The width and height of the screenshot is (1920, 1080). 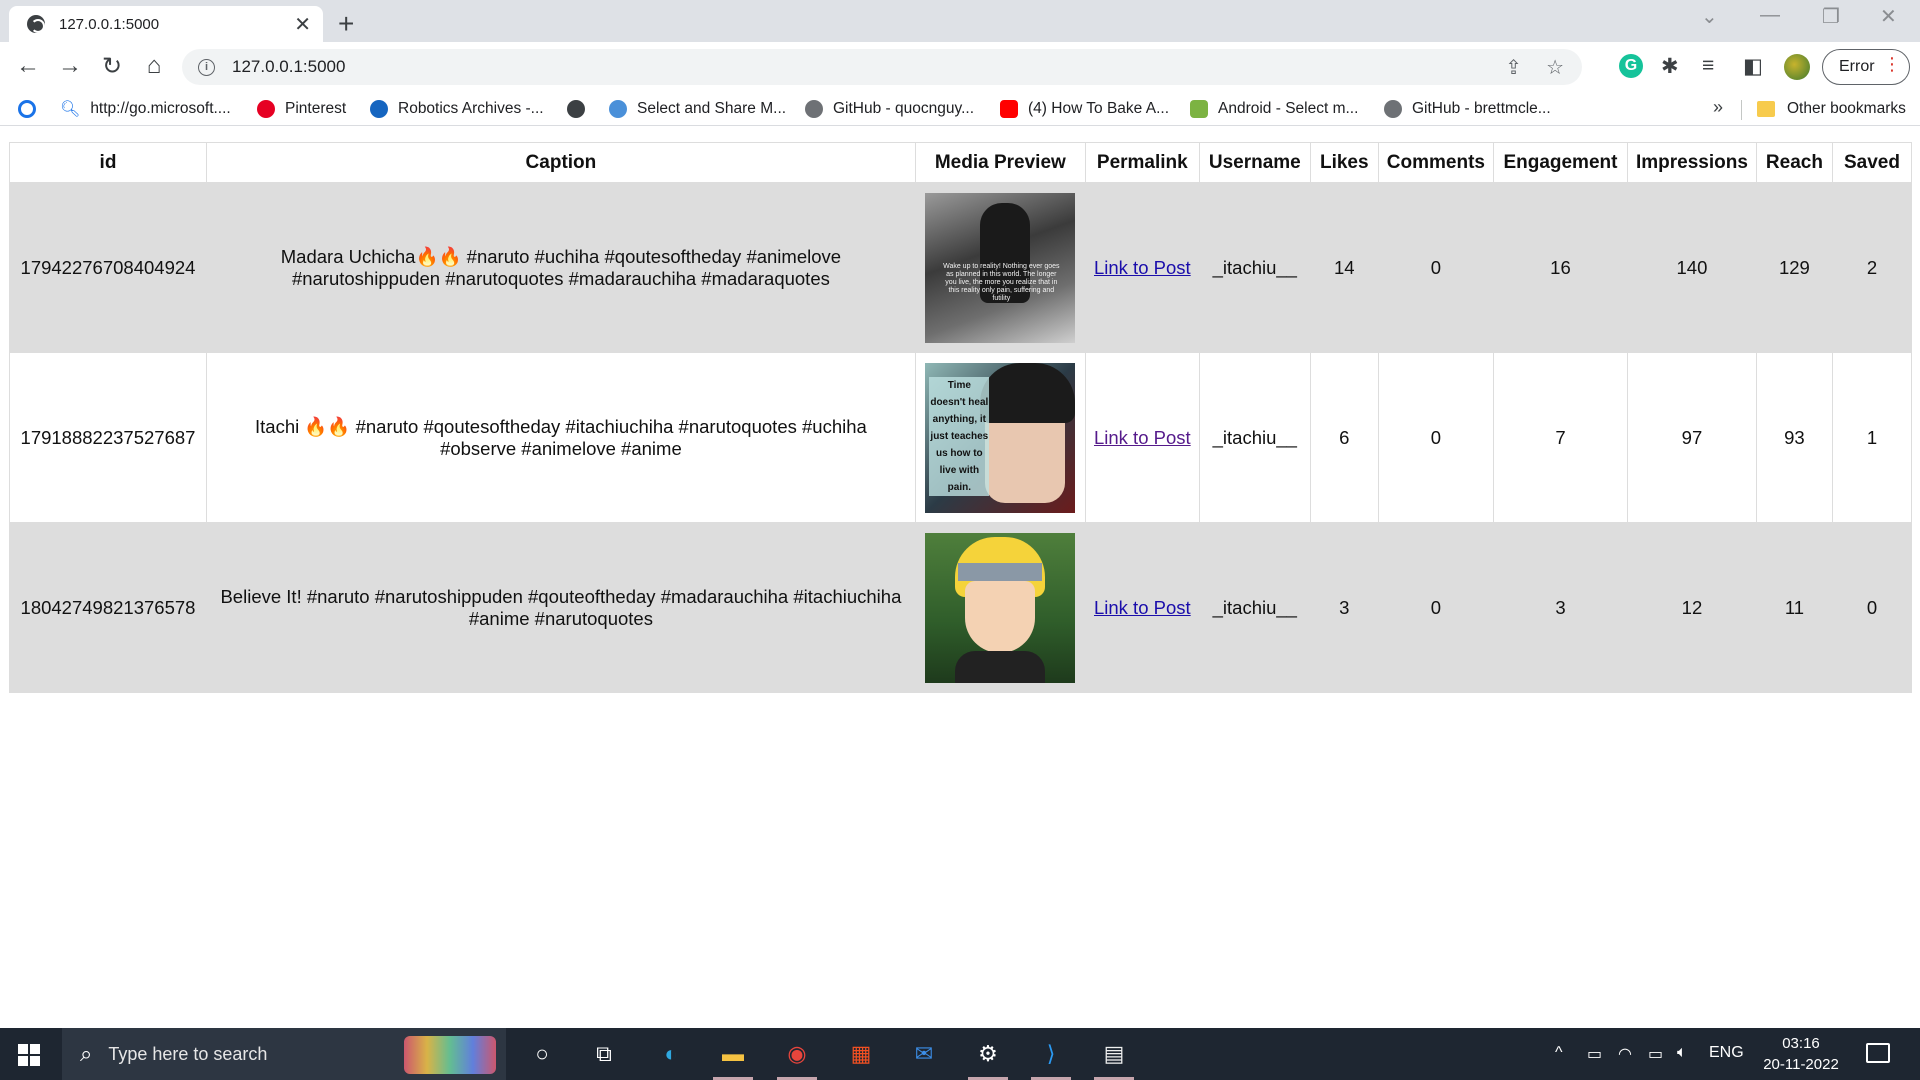 What do you see at coordinates (1726, 1053) in the screenshot?
I see `language-indicator: ENG` at bounding box center [1726, 1053].